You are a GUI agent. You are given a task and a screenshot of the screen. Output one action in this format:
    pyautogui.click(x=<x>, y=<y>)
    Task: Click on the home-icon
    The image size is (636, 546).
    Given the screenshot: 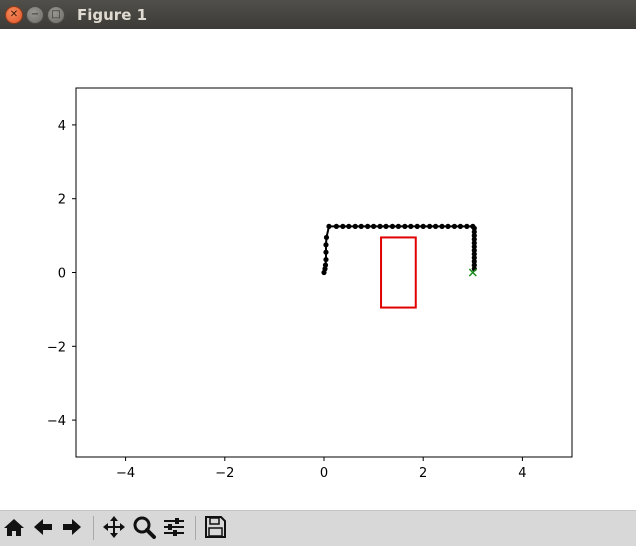 What is the action you would take?
    pyautogui.click(x=14, y=527)
    